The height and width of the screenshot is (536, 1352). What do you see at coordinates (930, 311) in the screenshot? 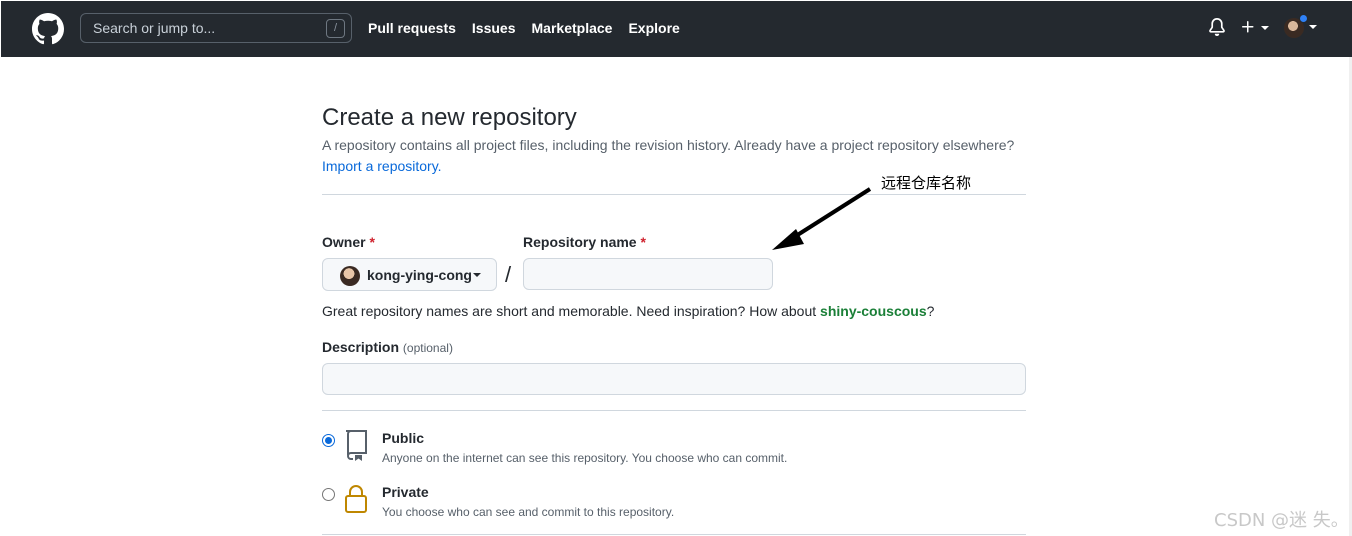
I see `hint-suffix: ?` at bounding box center [930, 311].